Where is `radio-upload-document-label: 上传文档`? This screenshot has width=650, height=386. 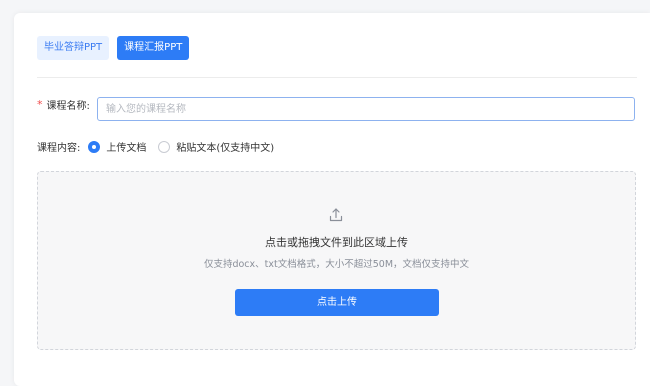 radio-upload-document-label: 上传文档 is located at coordinates (126, 148).